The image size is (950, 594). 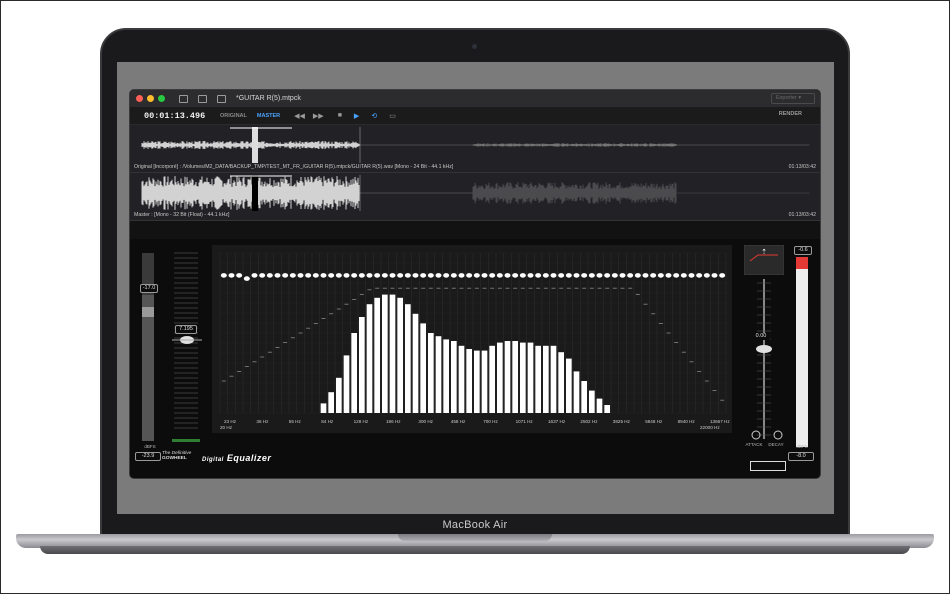 What do you see at coordinates (161, 98) in the screenshot?
I see `zoom-button` at bounding box center [161, 98].